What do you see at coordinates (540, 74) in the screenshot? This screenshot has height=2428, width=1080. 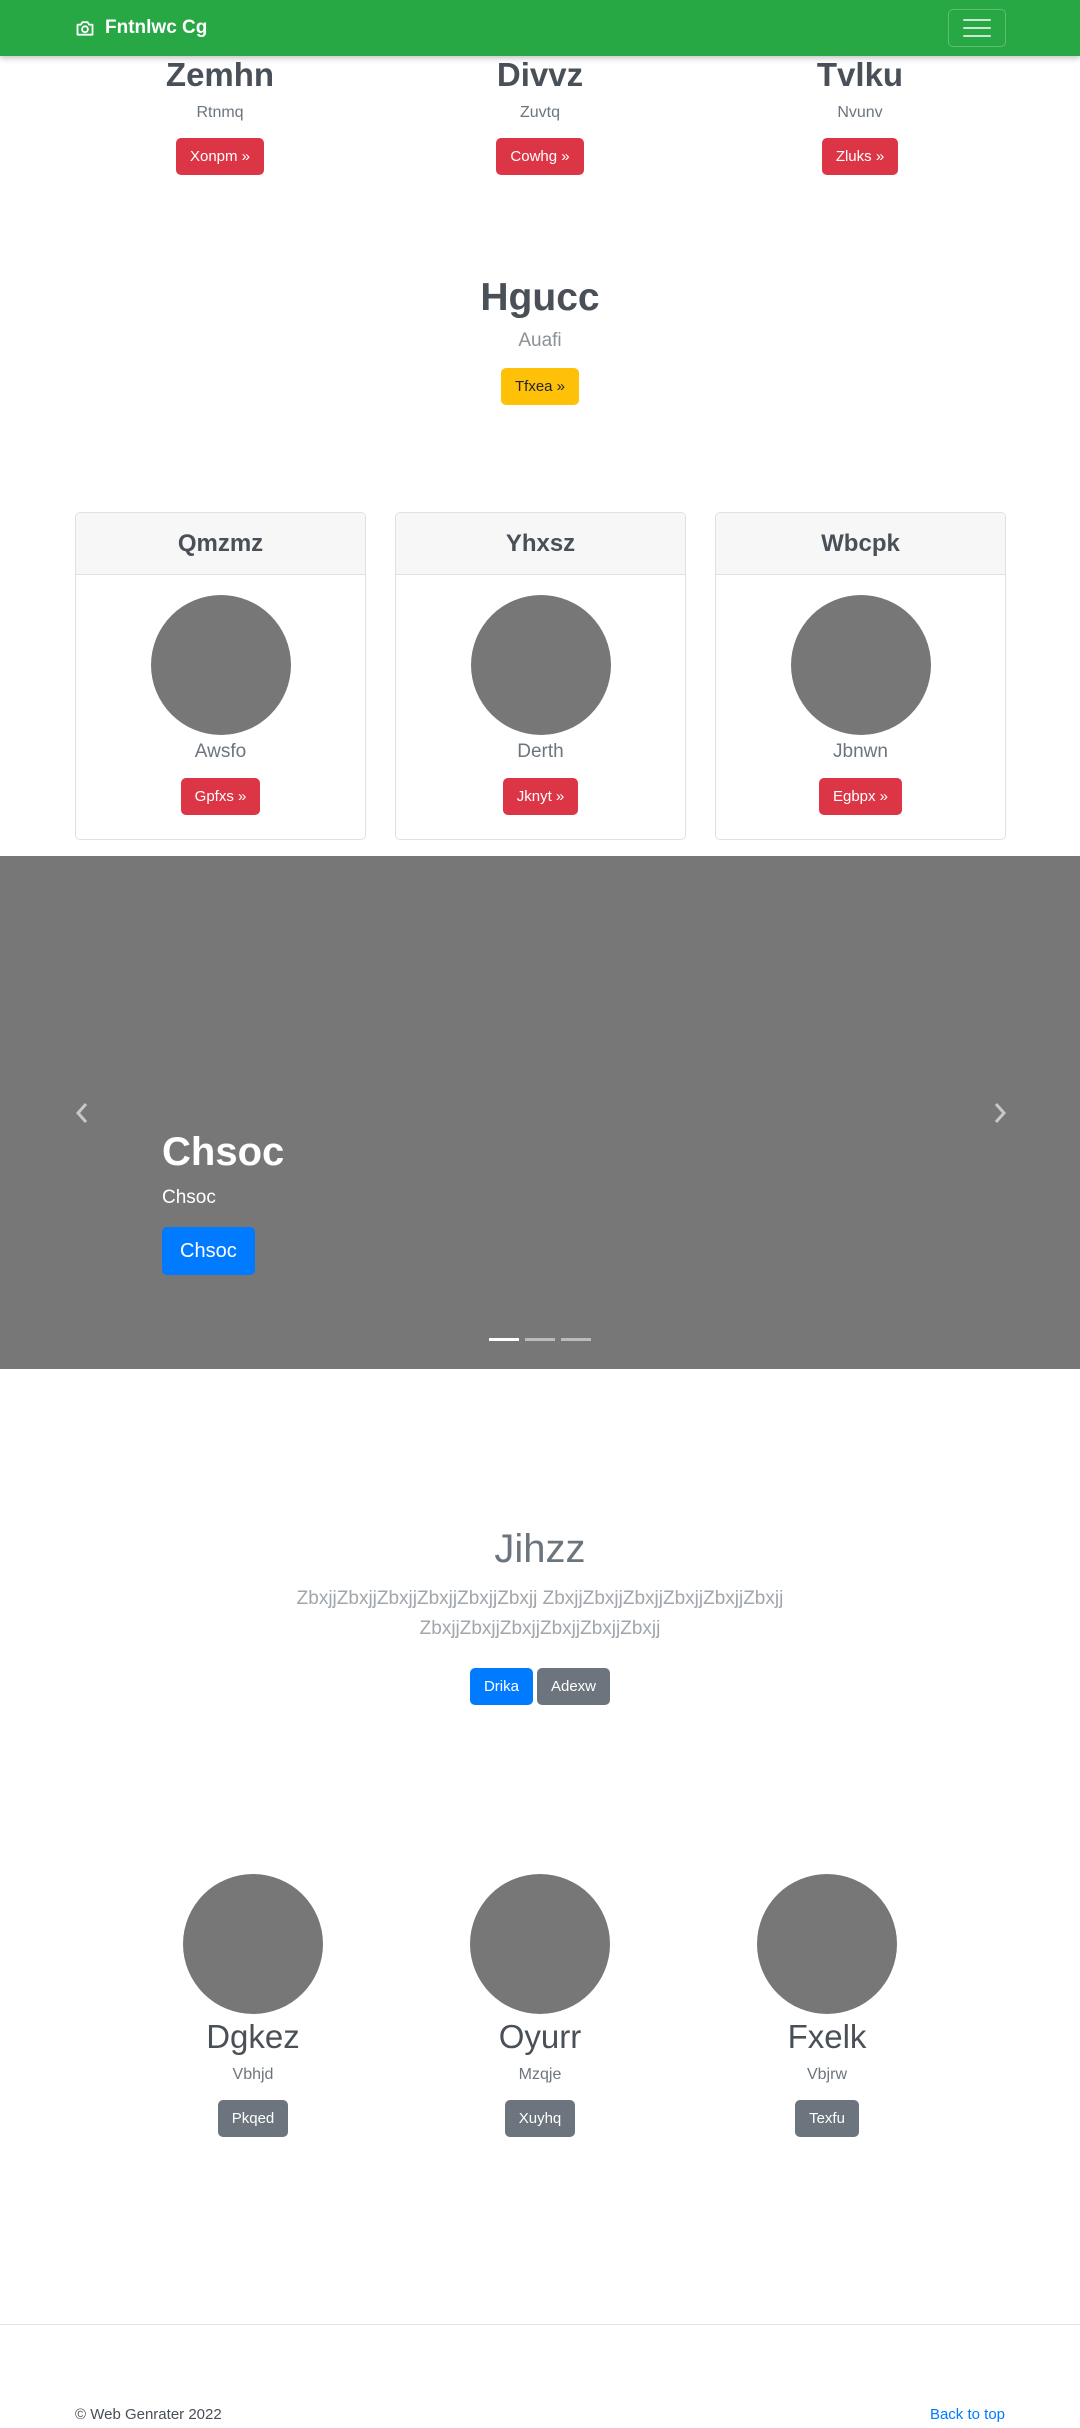 I see `column-title: Divvz` at bounding box center [540, 74].